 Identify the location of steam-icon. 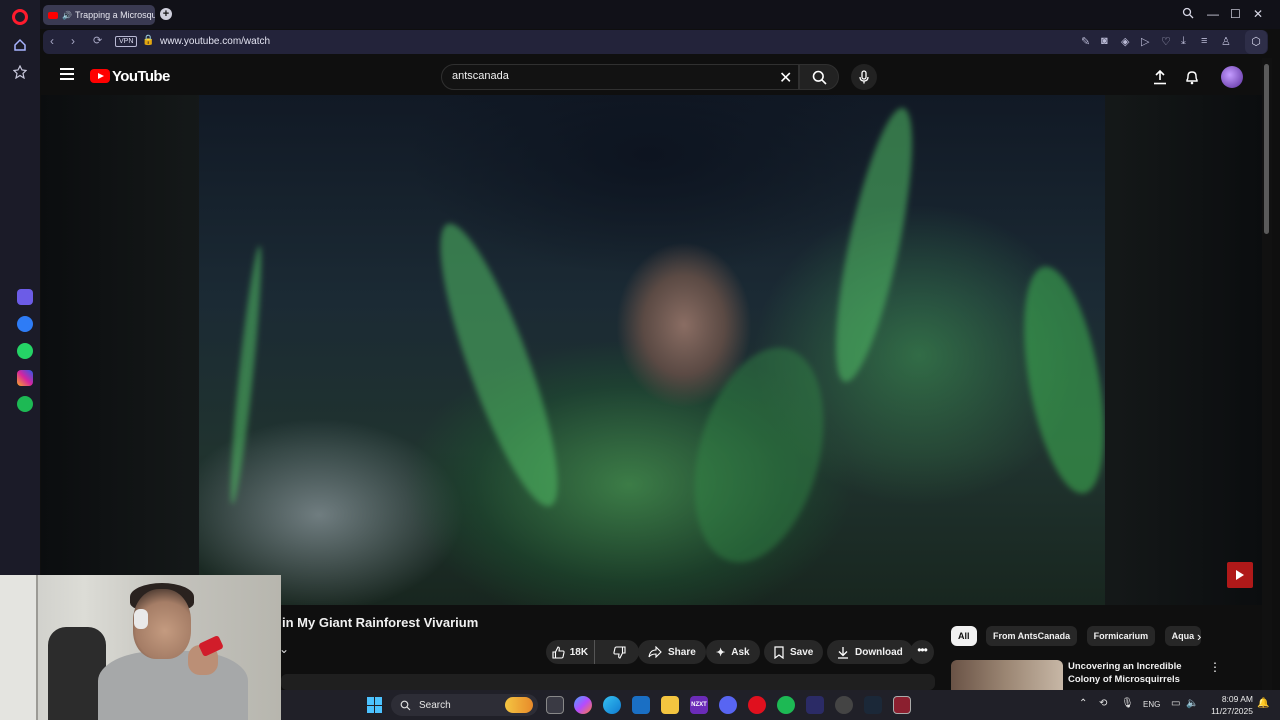
(873, 705).